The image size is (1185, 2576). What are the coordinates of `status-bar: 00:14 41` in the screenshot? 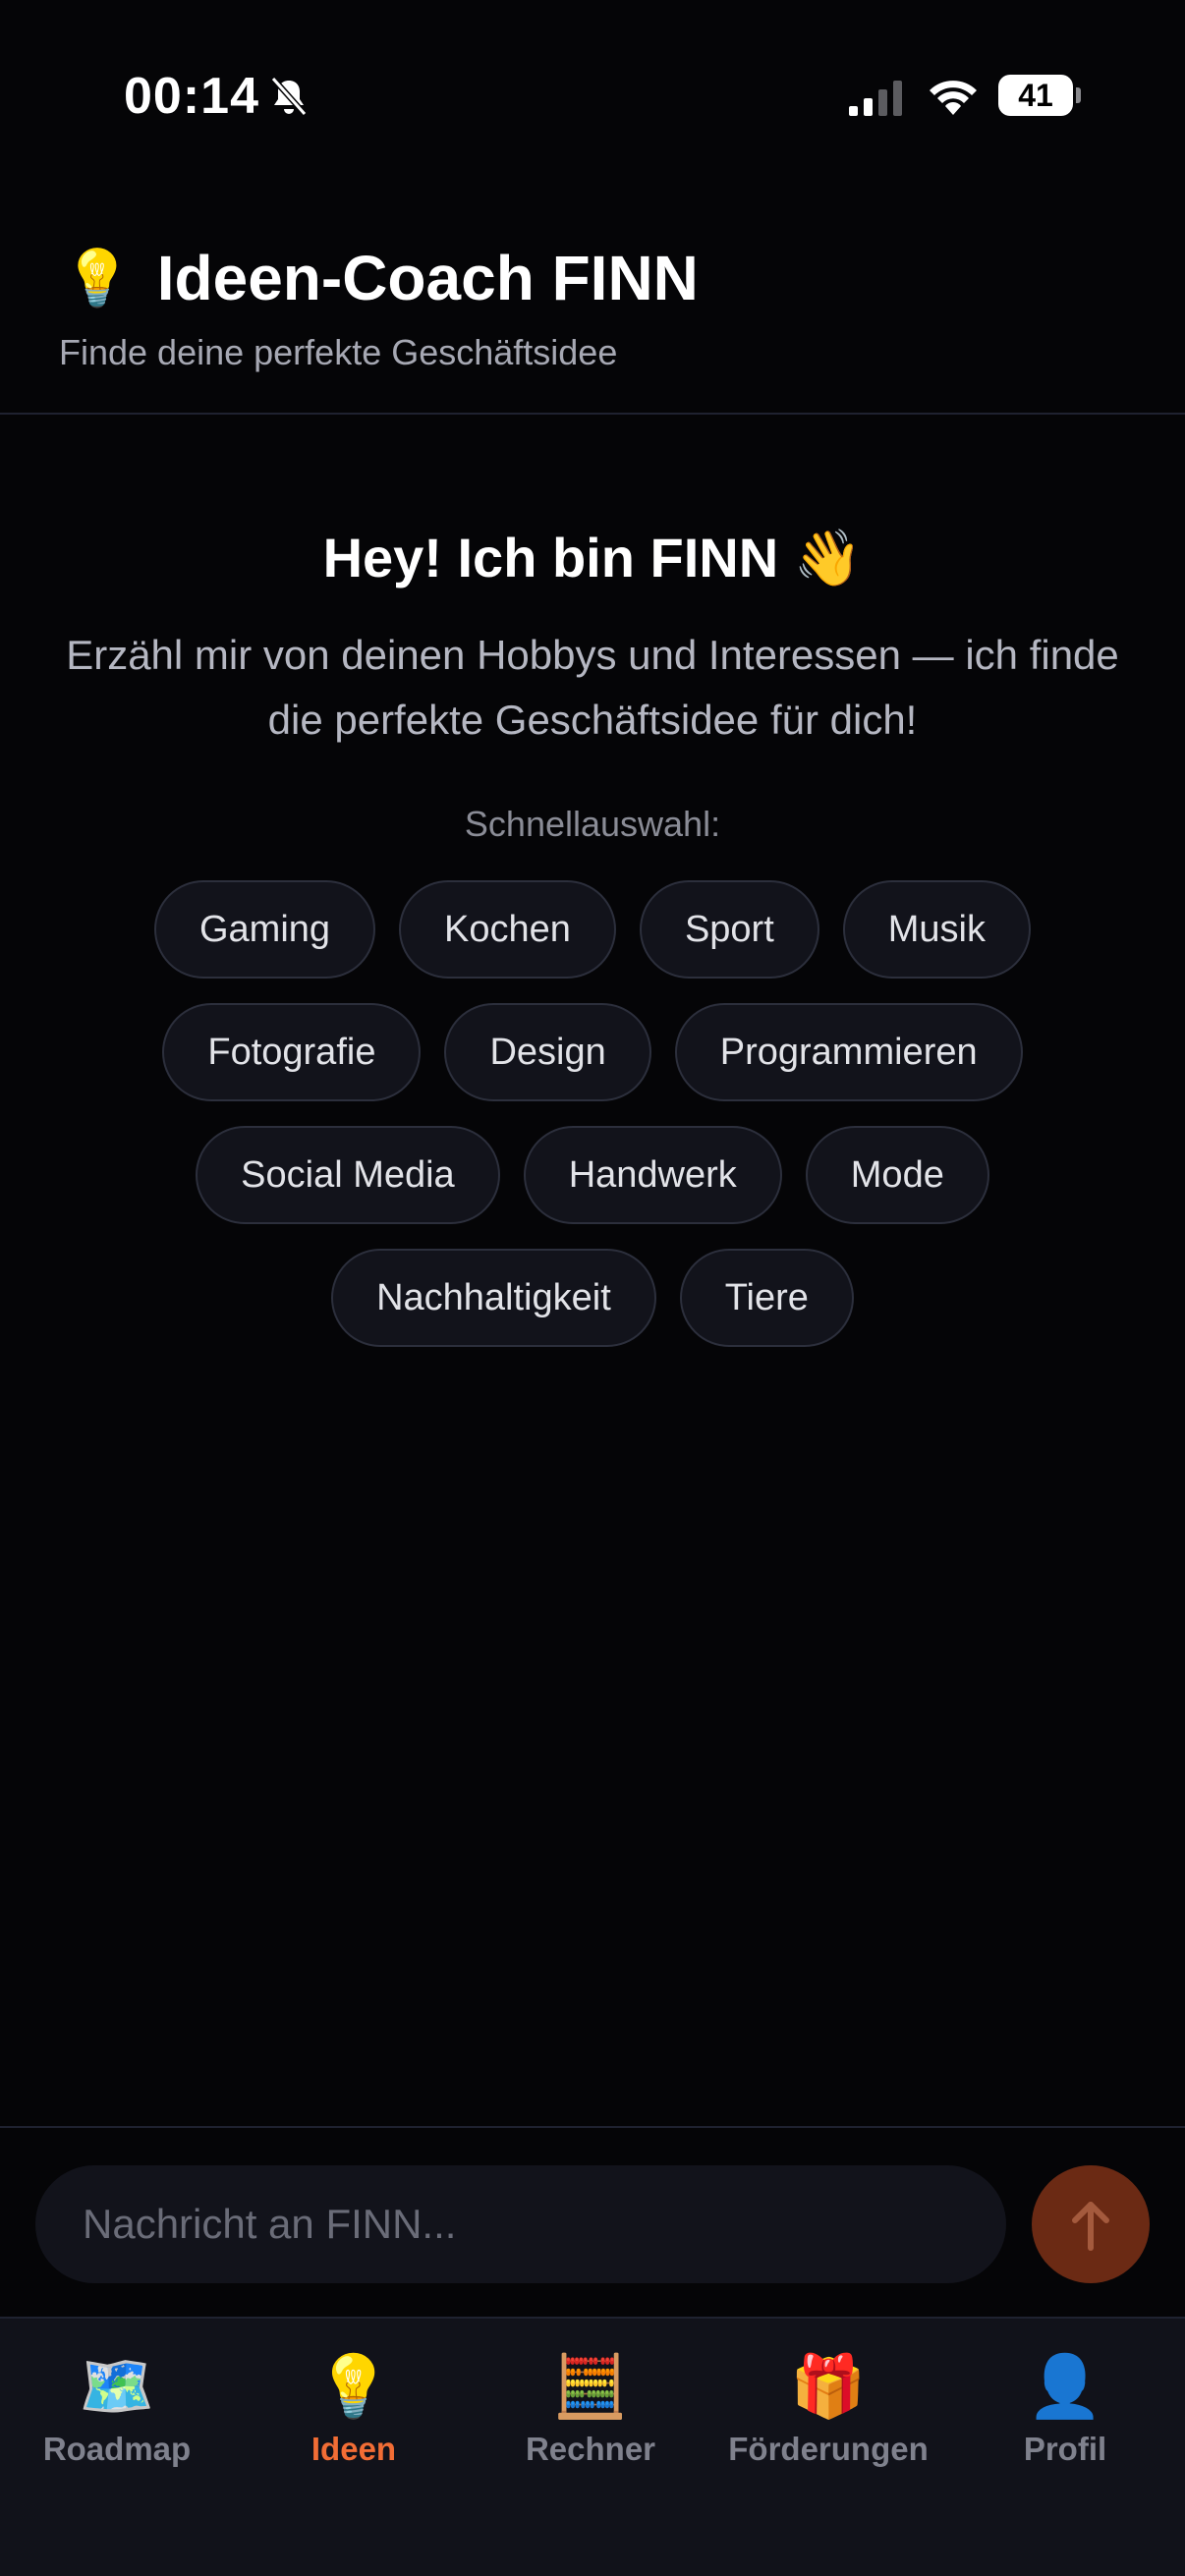 It's located at (592, 98).